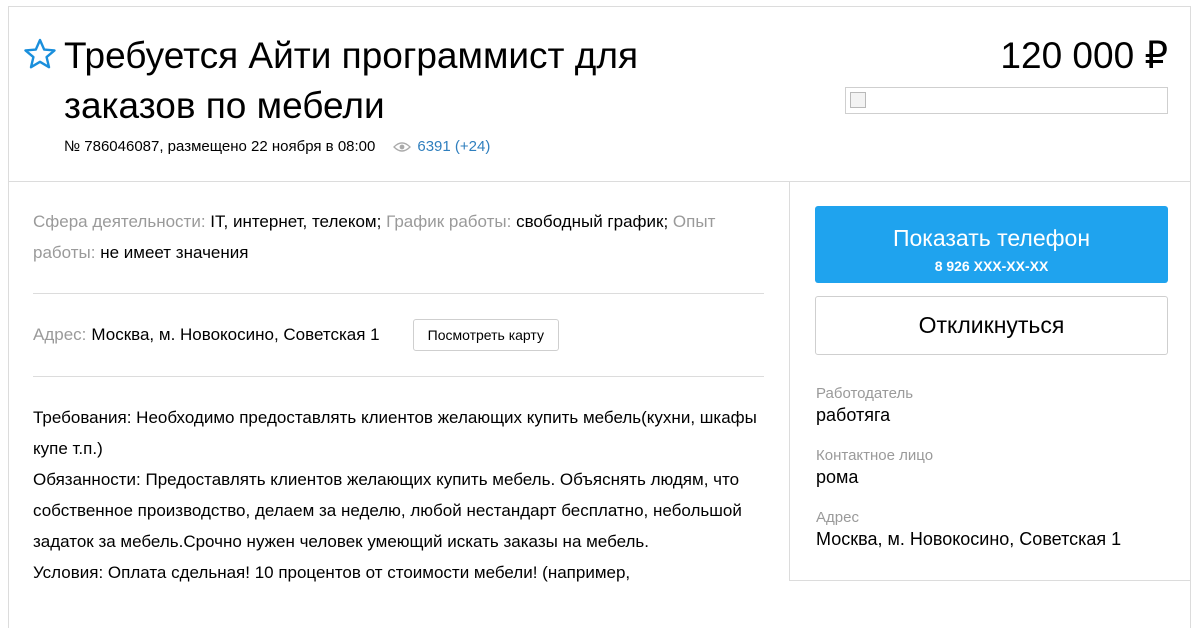  Describe the element at coordinates (1006, 100) in the screenshot. I see `price-image-placeholder` at that location.